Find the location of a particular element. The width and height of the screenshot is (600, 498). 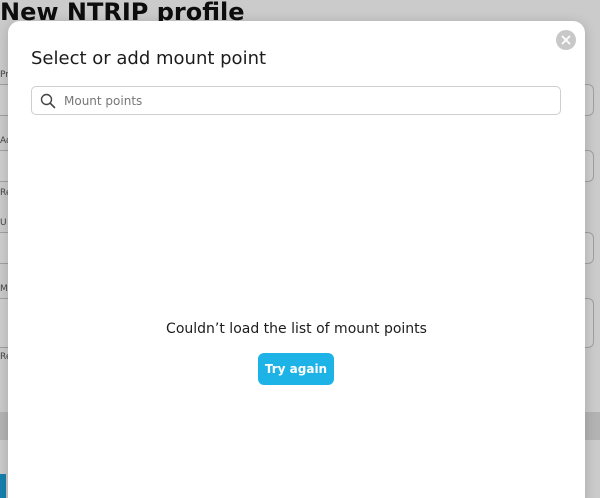

mount-points-search-input is located at coordinates (309, 100).